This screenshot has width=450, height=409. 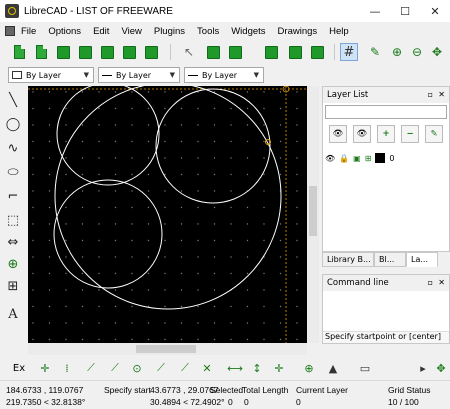 What do you see at coordinates (362, 134) in the screenshot?
I see `hide-all-layers-icon: 👁` at bounding box center [362, 134].